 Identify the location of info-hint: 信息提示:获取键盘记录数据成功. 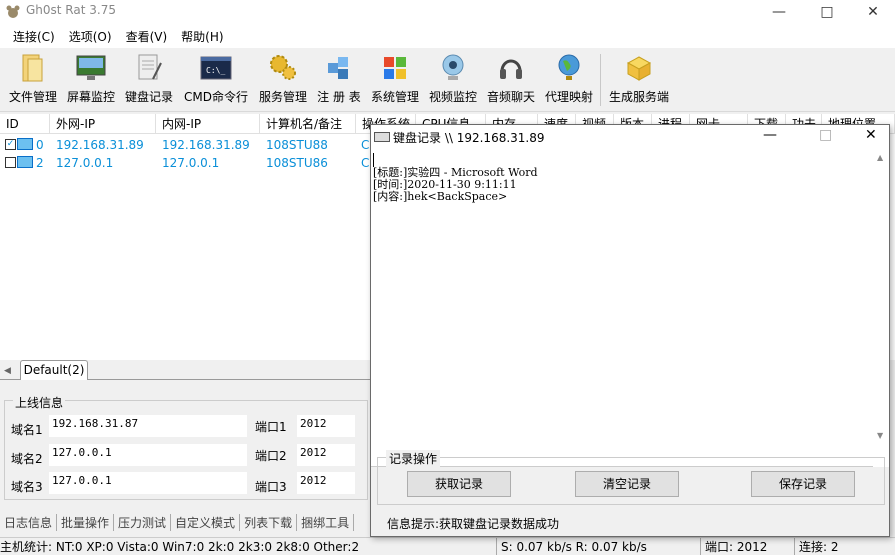
(473, 524).